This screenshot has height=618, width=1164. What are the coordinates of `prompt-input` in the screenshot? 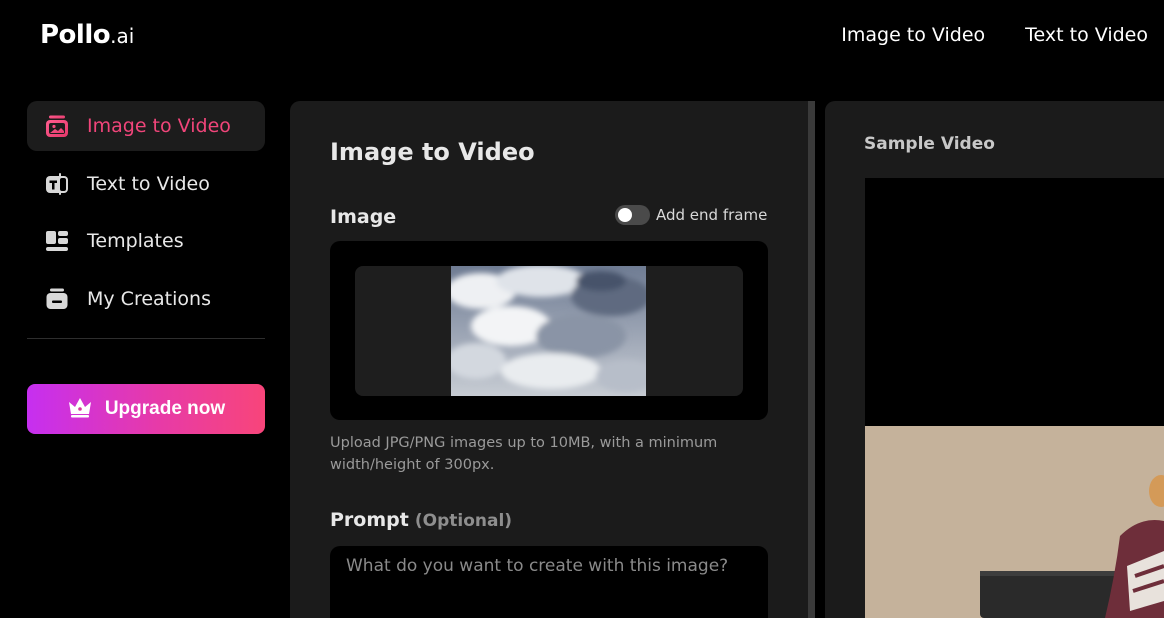 It's located at (549, 582).